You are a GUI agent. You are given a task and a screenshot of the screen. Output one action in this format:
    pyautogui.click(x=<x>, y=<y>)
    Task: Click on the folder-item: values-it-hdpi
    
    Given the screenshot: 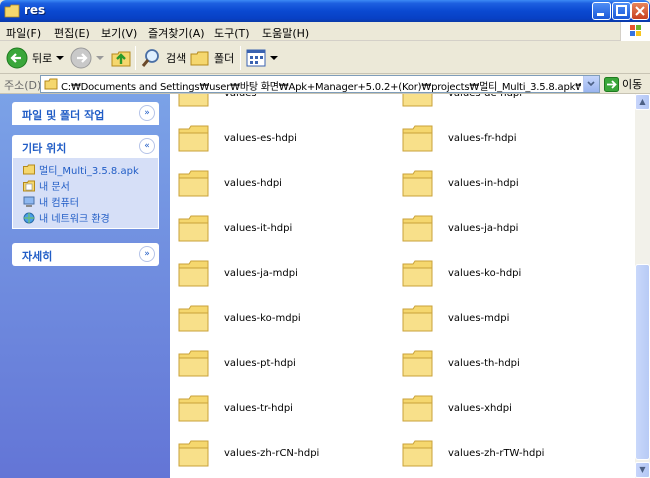 What is the action you would take?
    pyautogui.click(x=235, y=228)
    